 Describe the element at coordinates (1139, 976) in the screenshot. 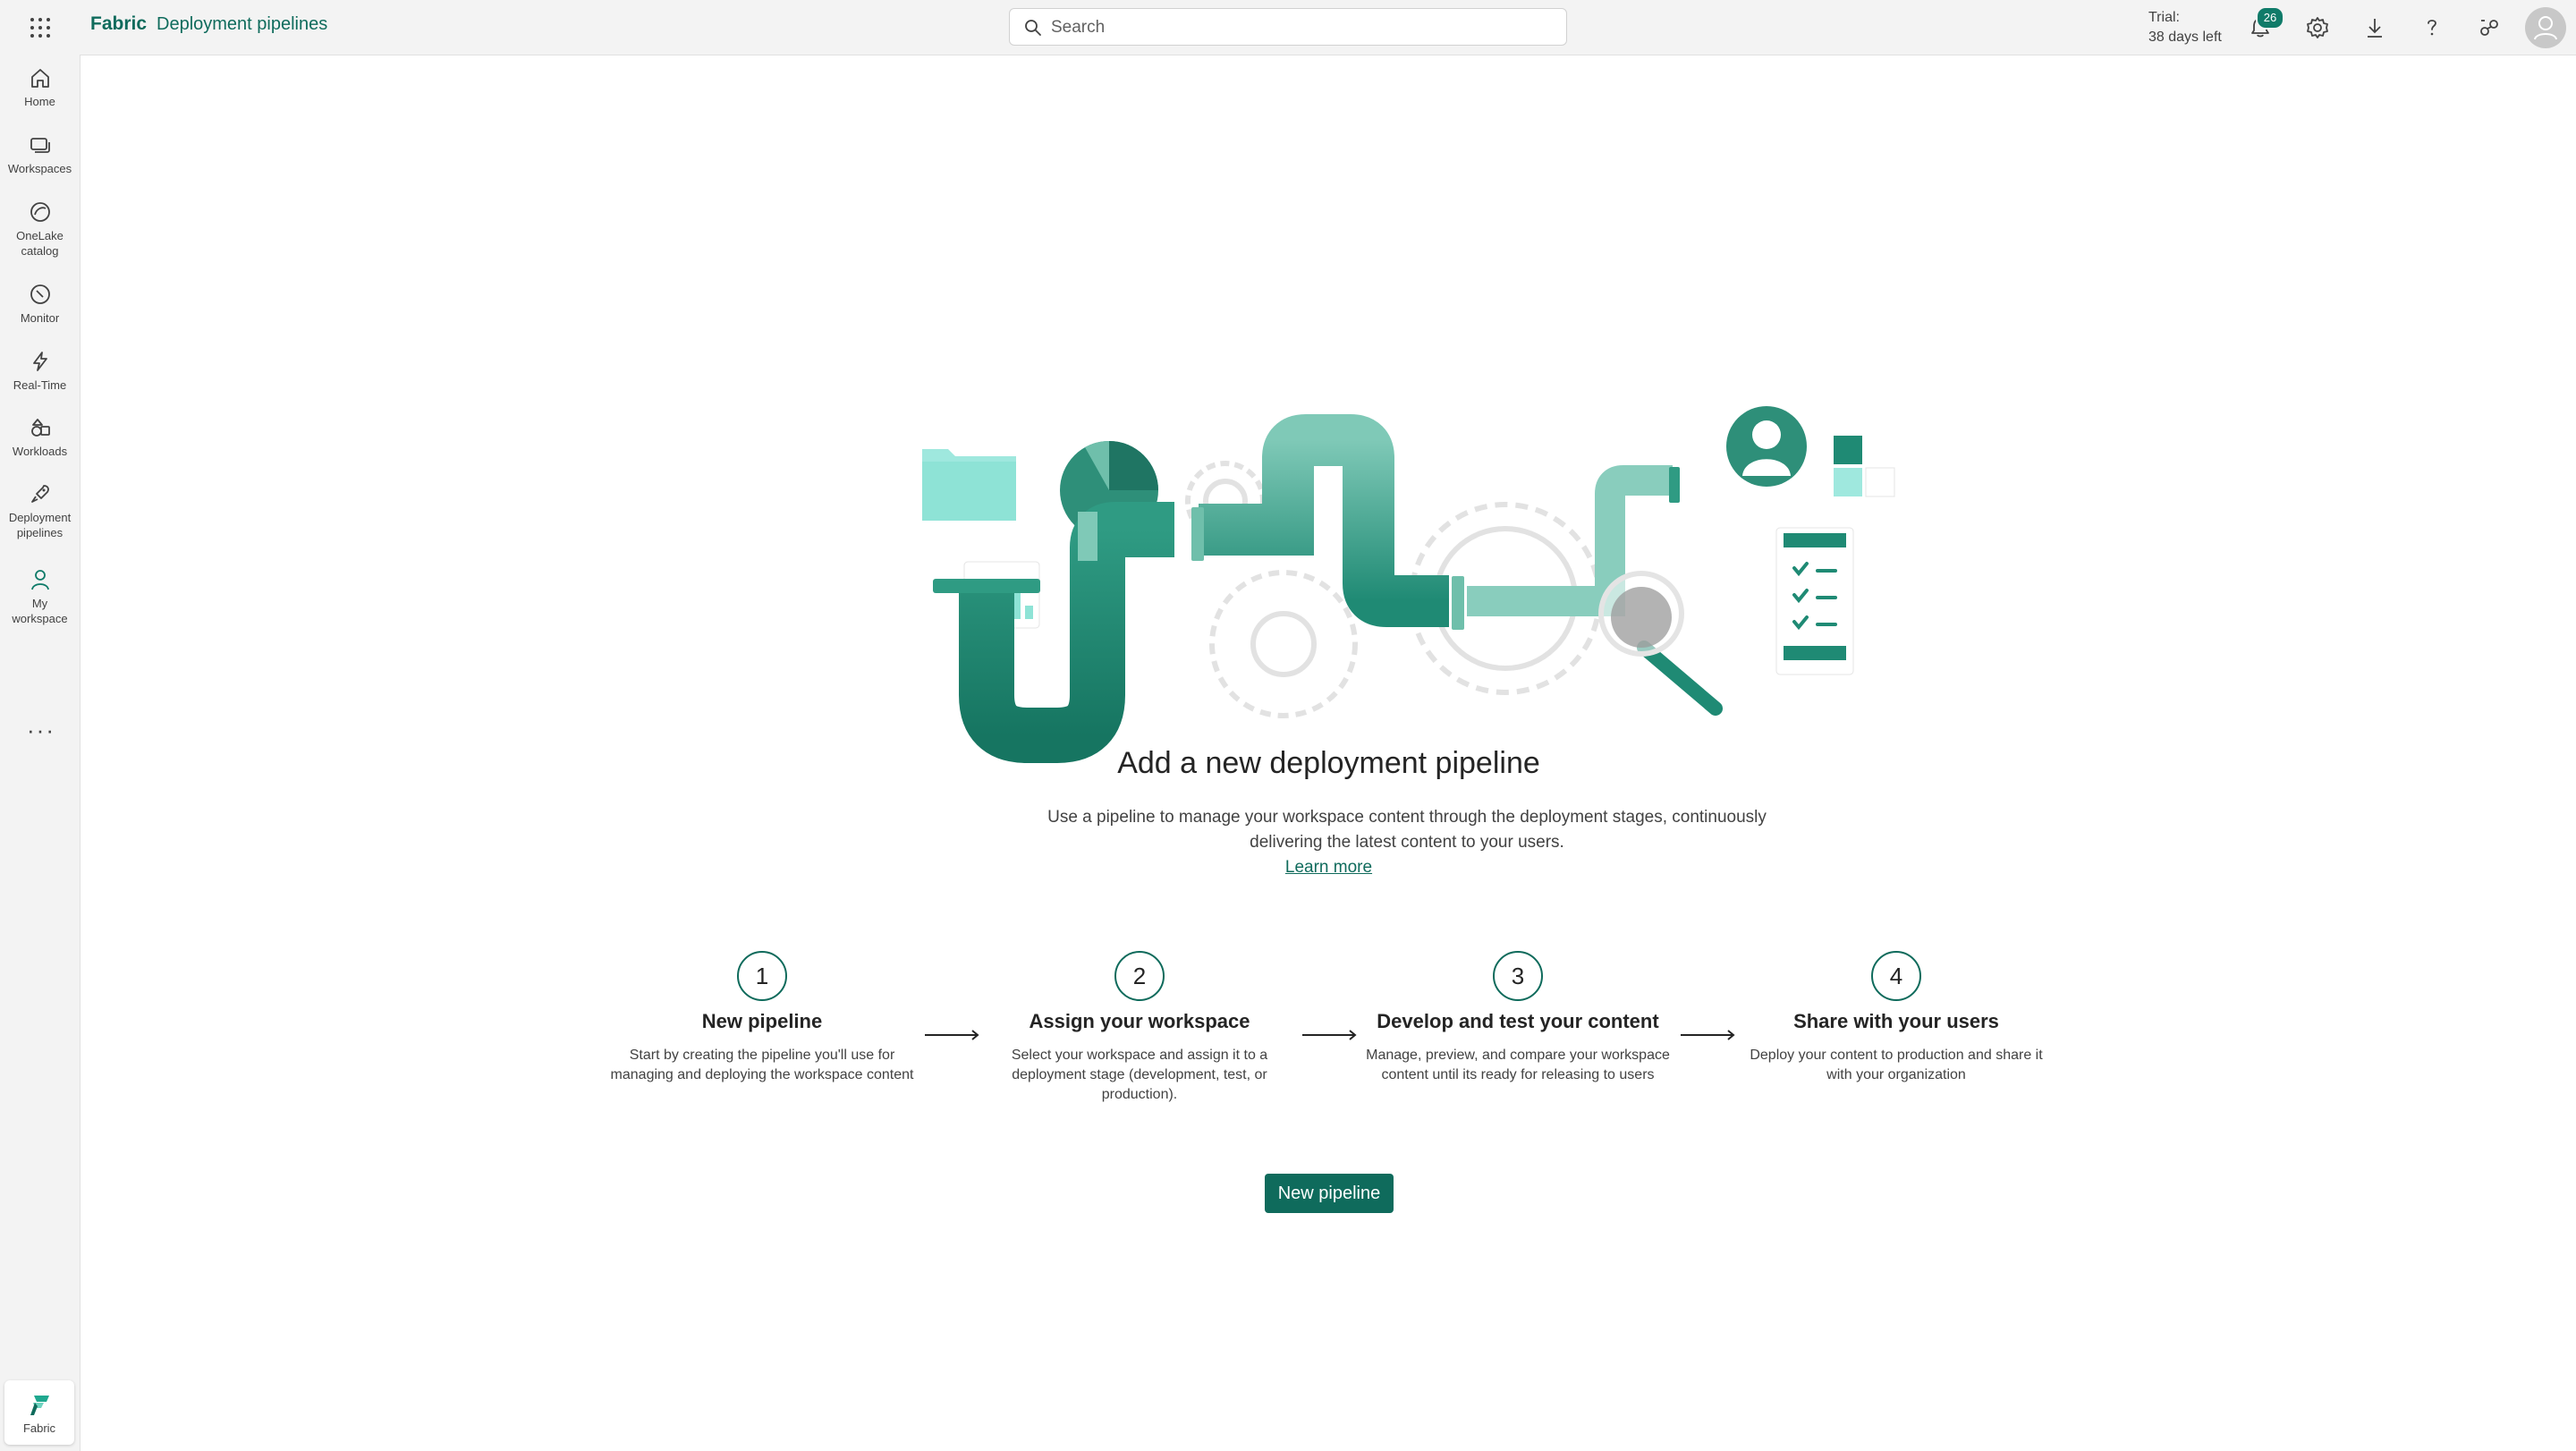

I see `step-number: 2` at that location.